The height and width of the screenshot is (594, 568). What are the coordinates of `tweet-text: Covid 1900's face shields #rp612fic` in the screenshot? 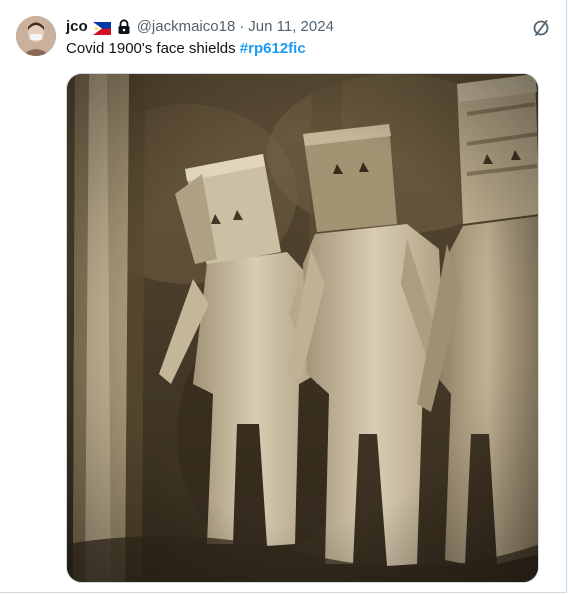 It's located at (186, 49).